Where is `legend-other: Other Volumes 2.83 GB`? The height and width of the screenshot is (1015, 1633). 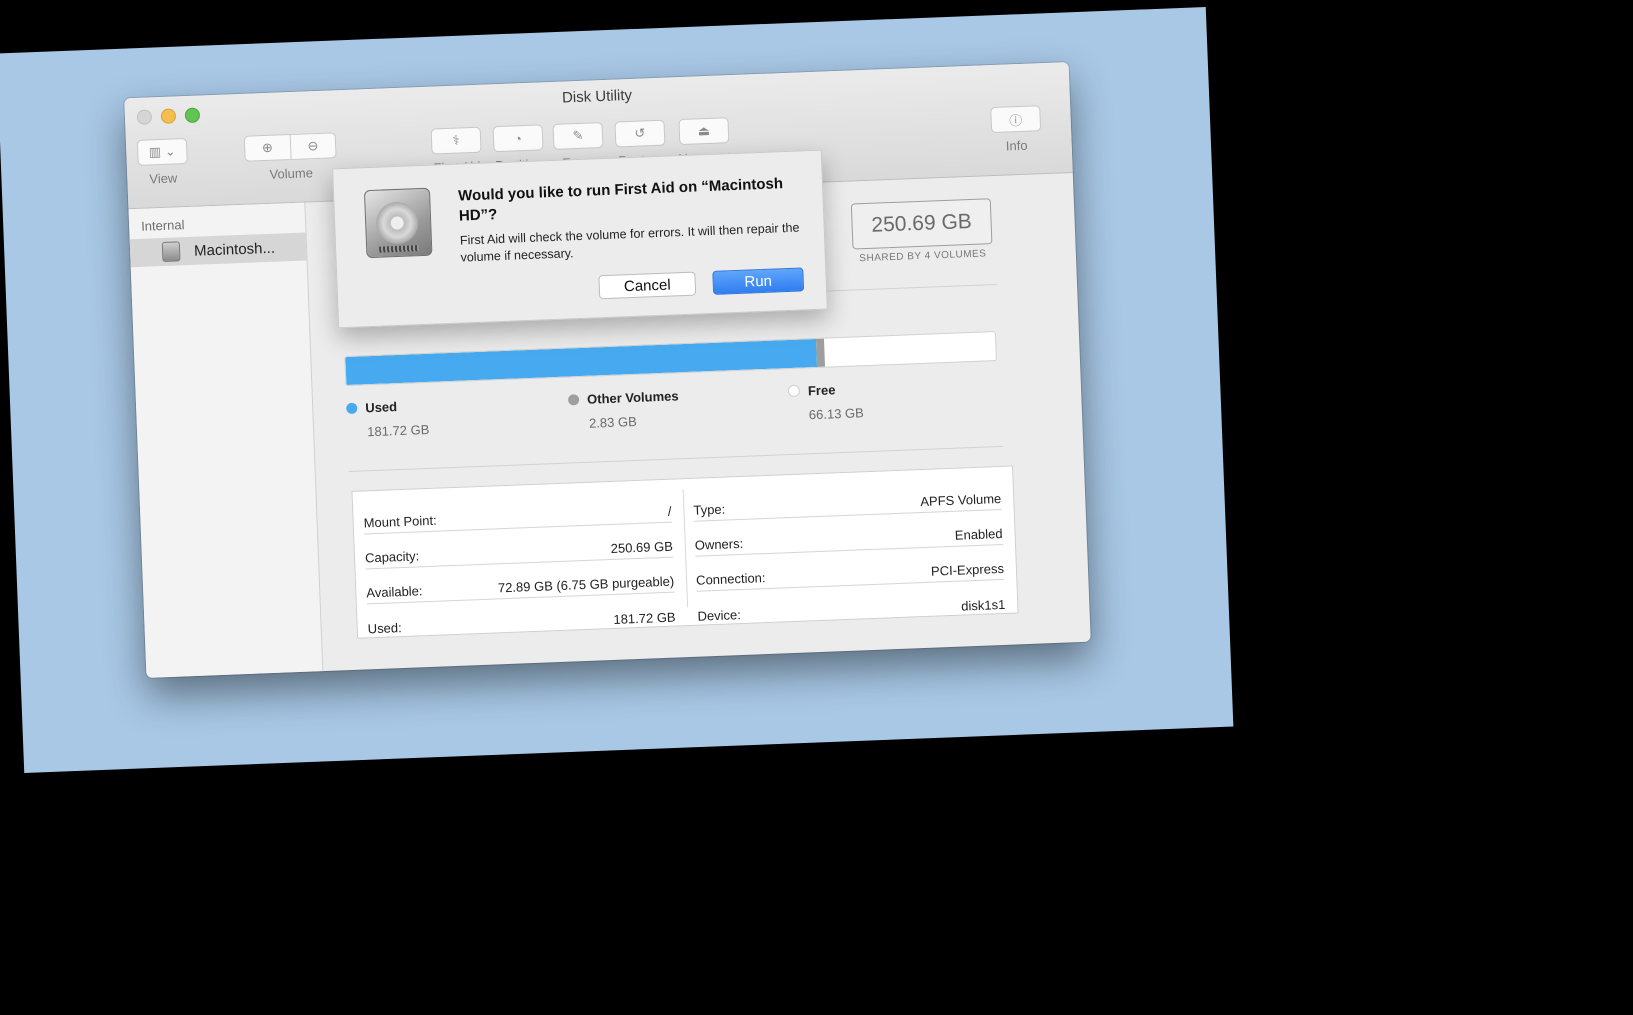 legend-other: Other Volumes 2.83 GB is located at coordinates (623, 409).